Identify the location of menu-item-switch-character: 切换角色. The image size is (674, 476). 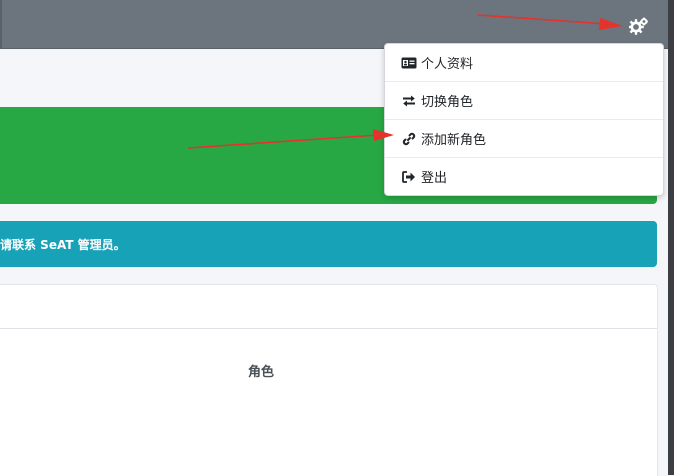
(524, 100).